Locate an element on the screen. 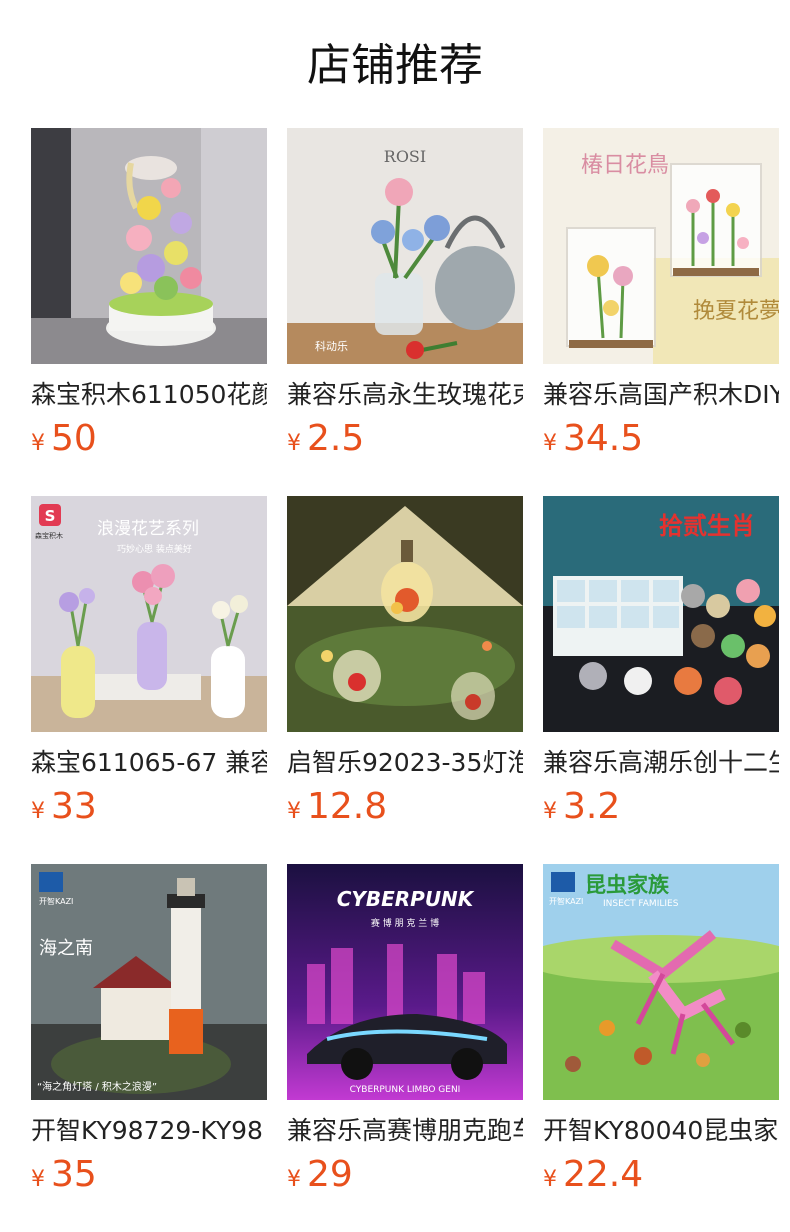 The height and width of the screenshot is (1232, 790). product-name: 兼容乐高国产积木DIY is located at coordinates (661, 395).